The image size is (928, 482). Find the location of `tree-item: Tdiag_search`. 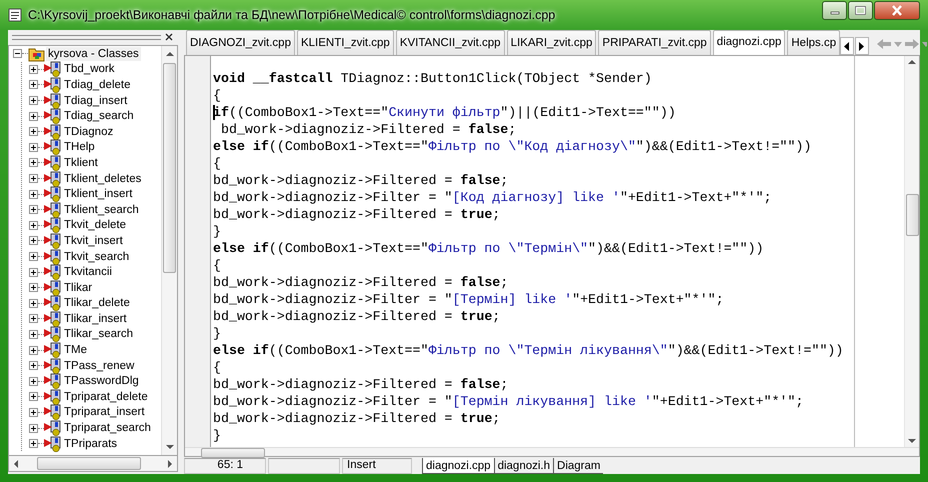

tree-item: Tdiag_search is located at coordinates (99, 116).